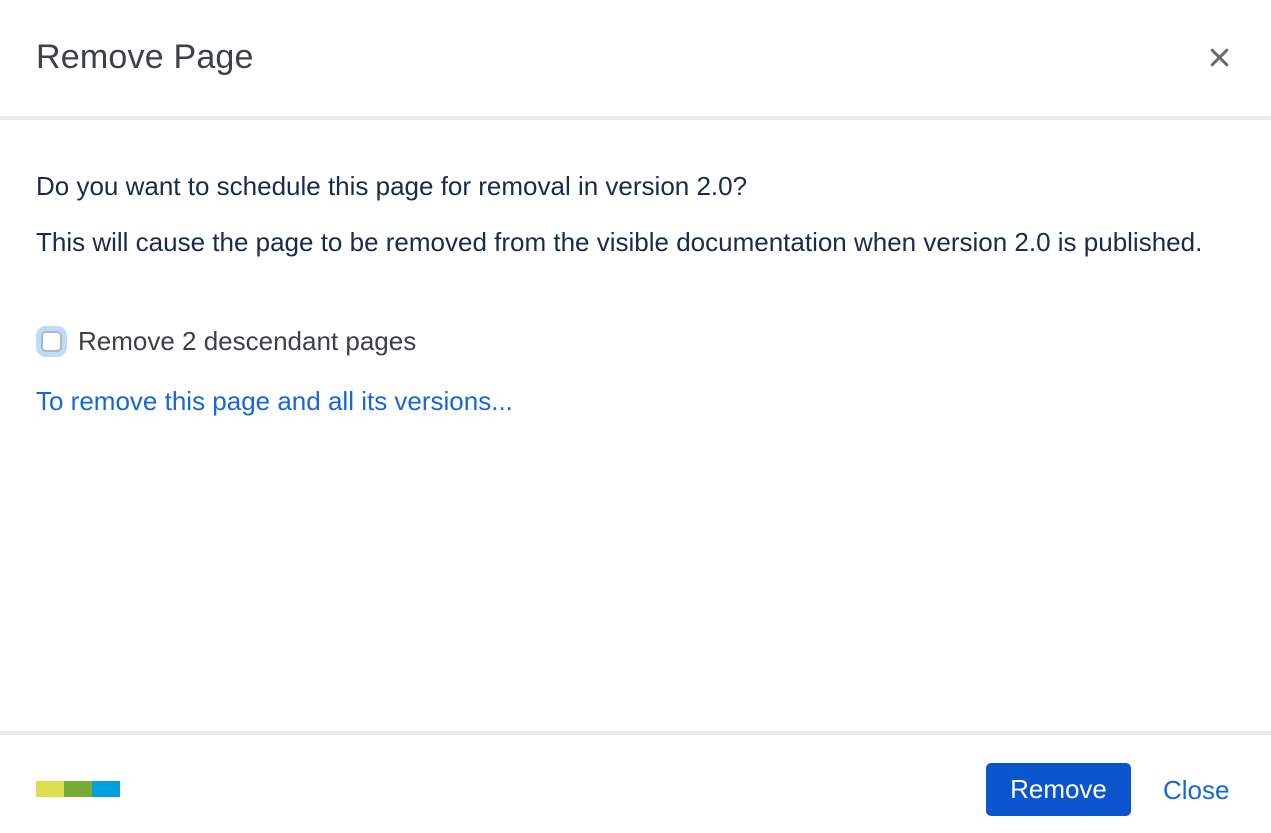  I want to click on dialog-header: Remove Page, so click(635, 58).